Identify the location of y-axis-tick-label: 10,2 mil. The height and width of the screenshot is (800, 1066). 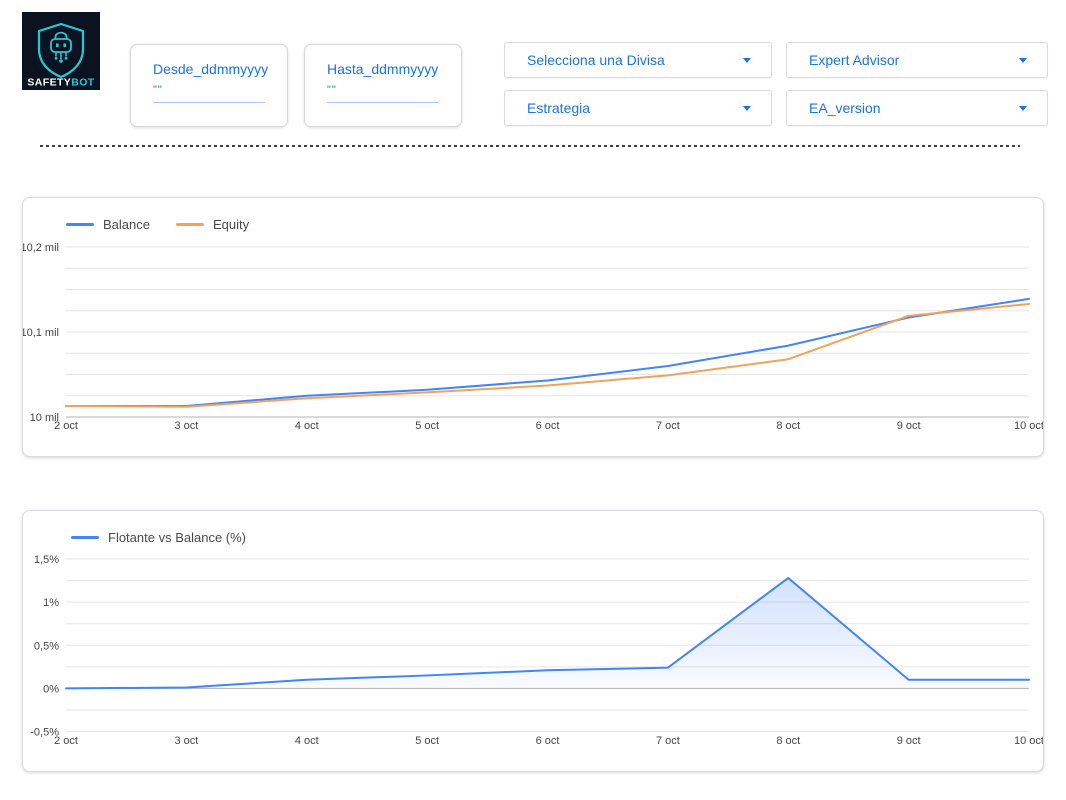
(41, 248).